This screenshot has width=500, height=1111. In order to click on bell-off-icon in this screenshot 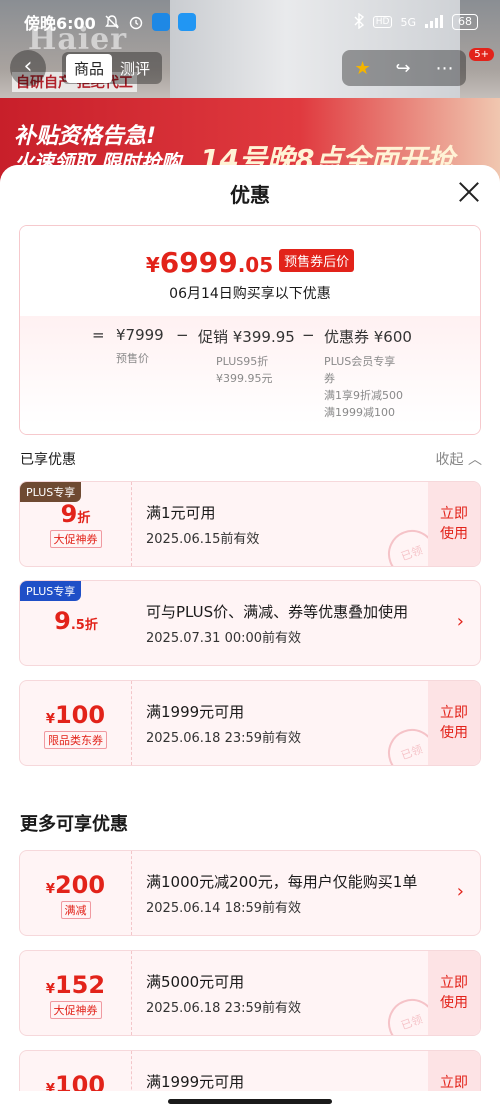, I will do `click(113, 22)`.